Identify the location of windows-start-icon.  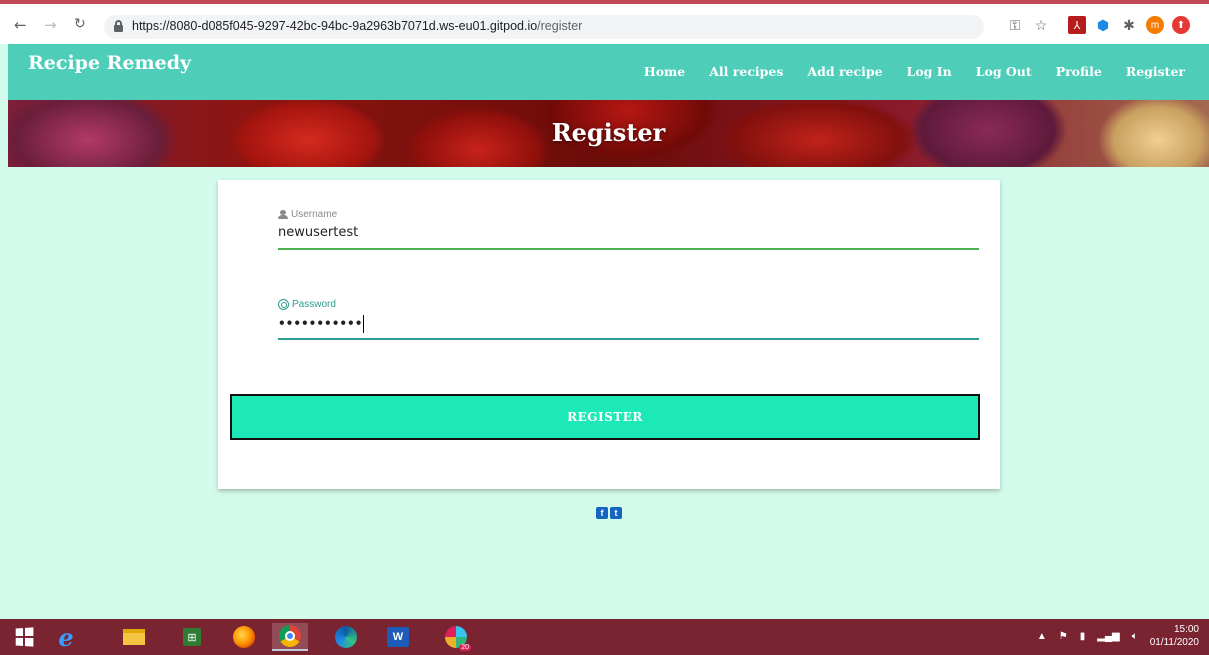
(24, 637).